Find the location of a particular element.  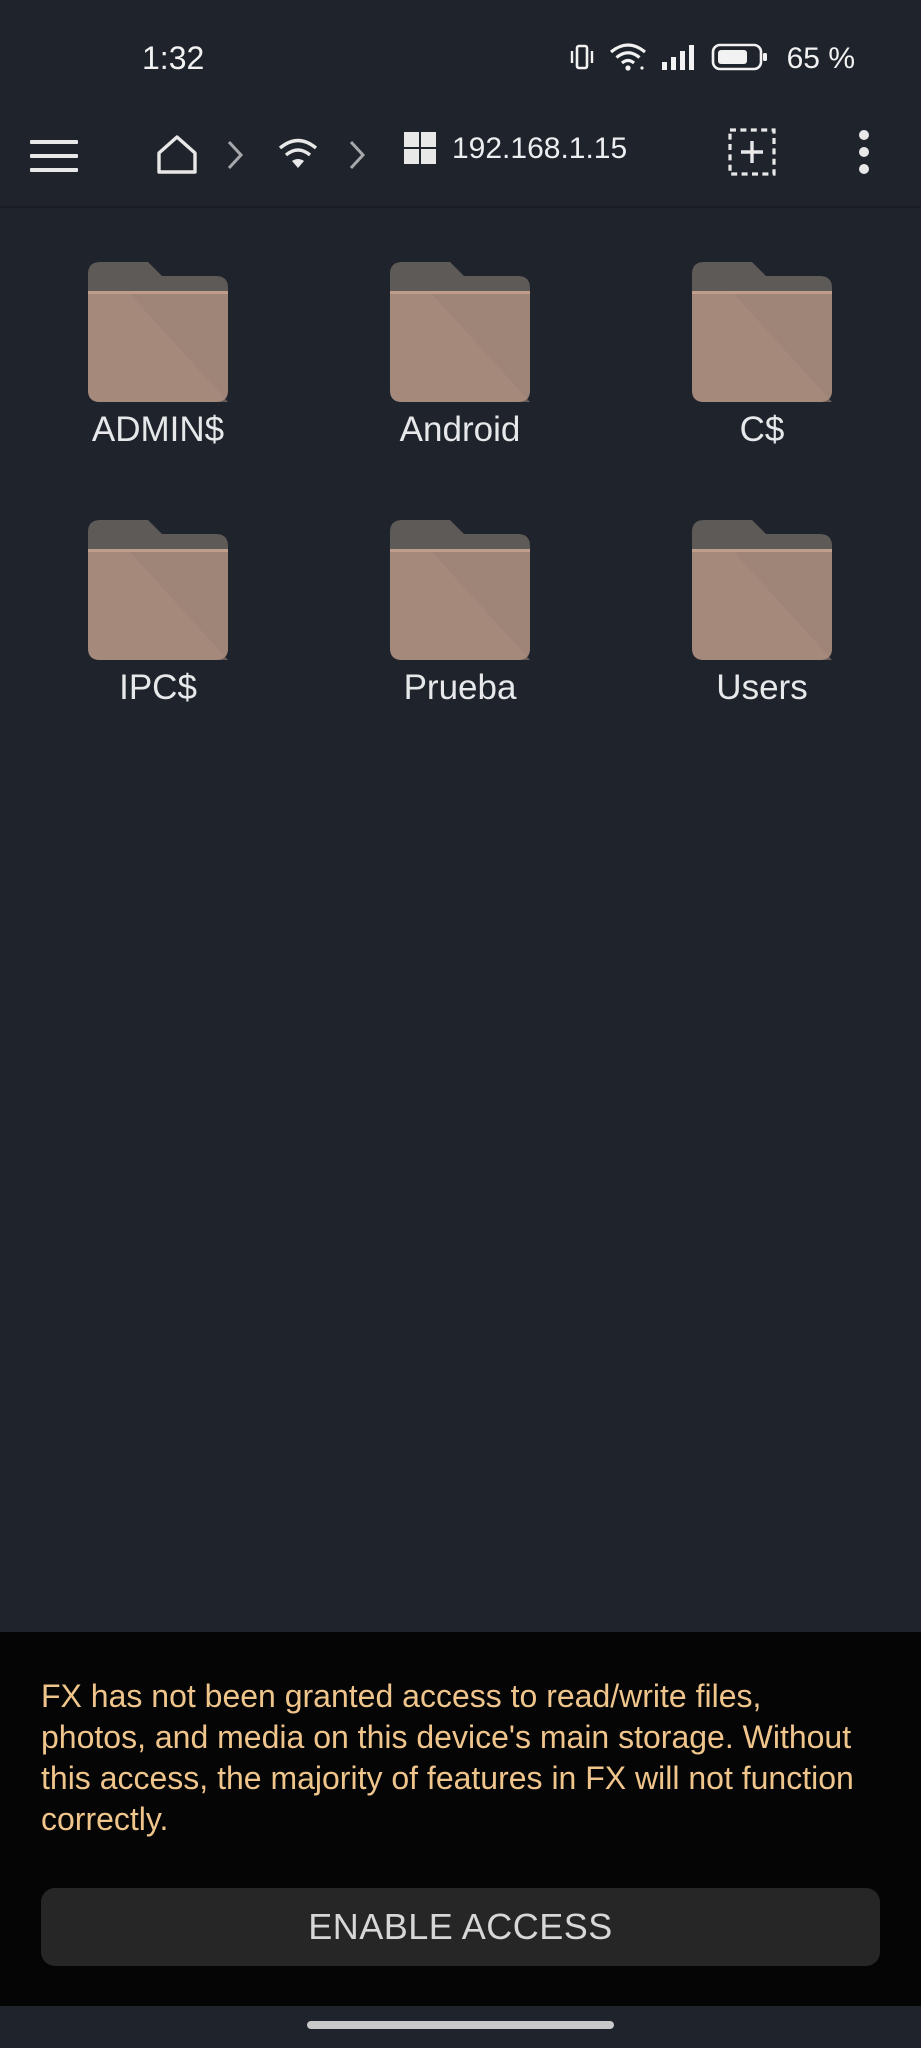

folder-item: Users is located at coordinates (762, 614).